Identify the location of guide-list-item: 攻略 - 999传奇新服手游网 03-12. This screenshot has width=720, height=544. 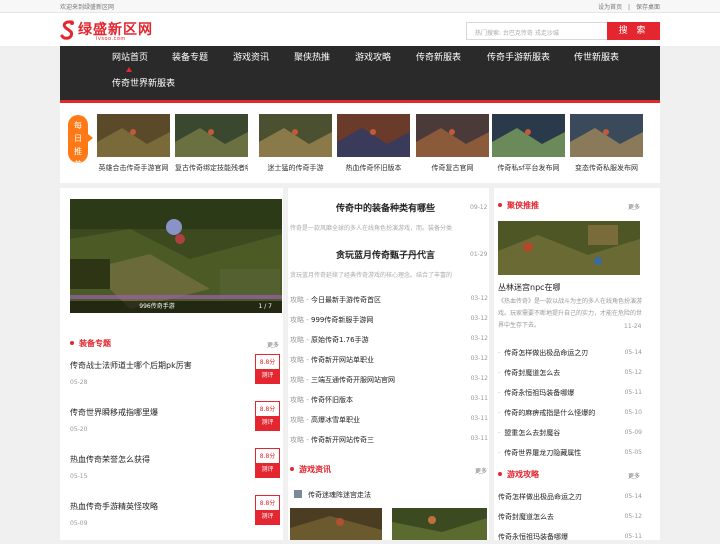
(389, 321).